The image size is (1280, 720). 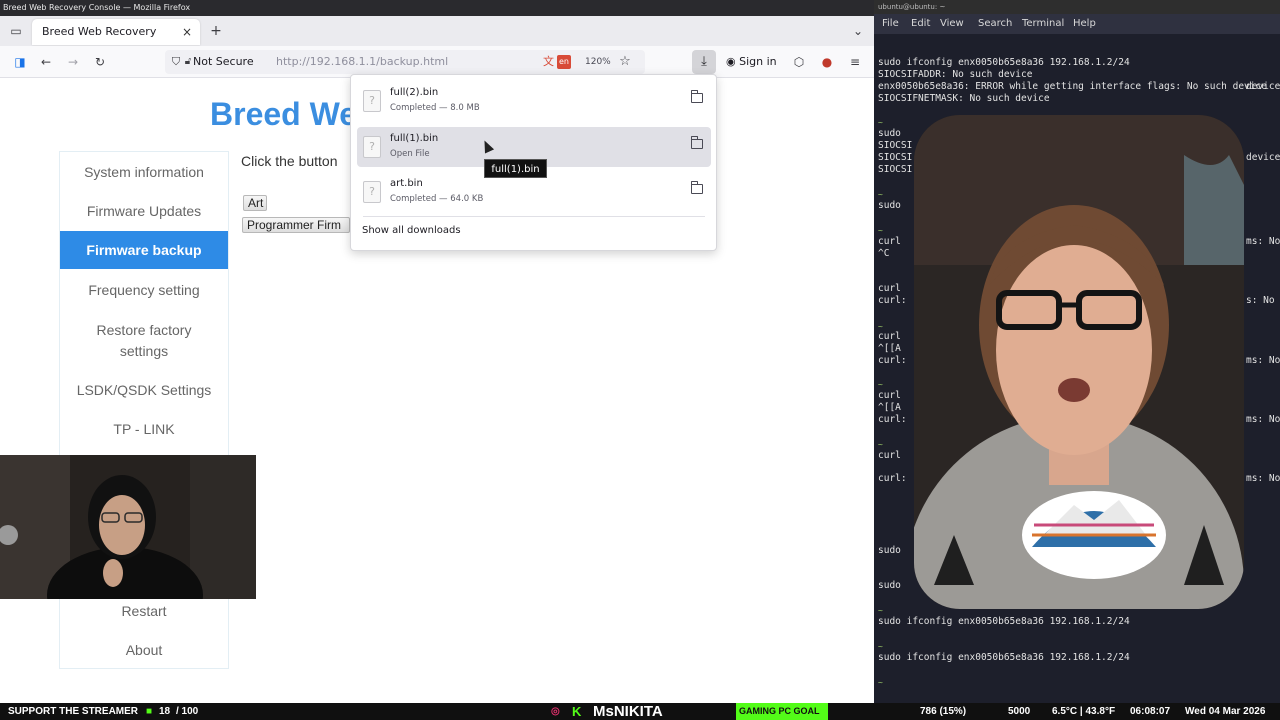 I want to click on download-arrow-icon: ⤓, so click(x=704, y=61).